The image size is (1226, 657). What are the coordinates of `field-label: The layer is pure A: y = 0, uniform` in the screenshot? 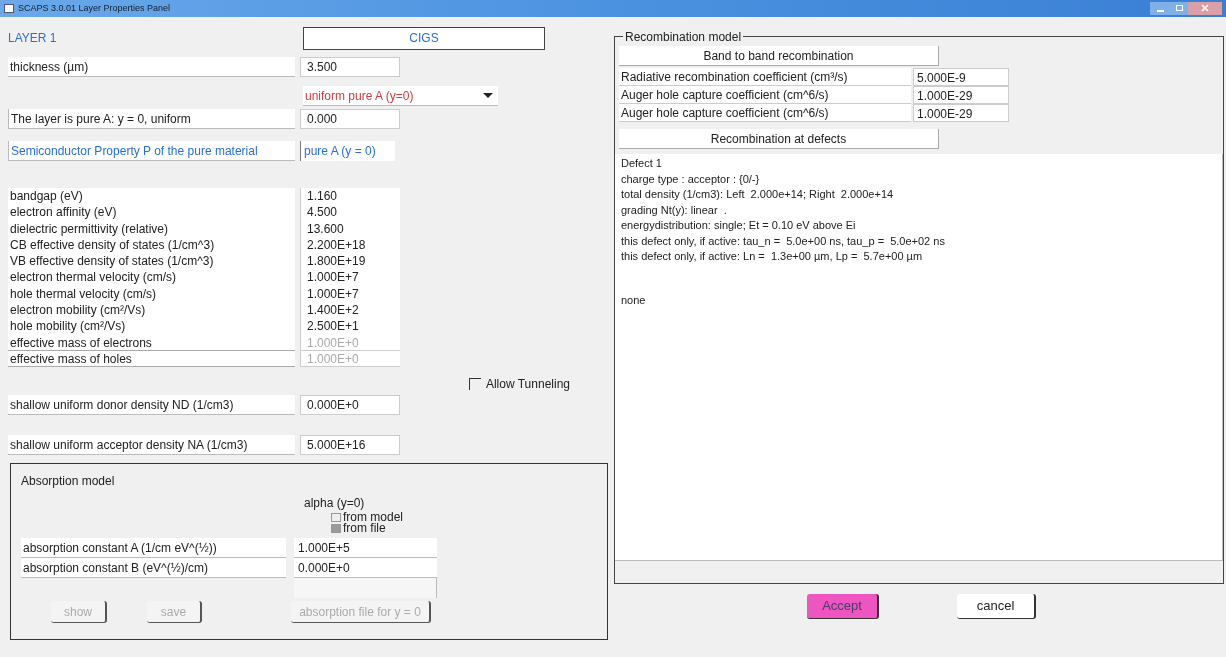 It's located at (151, 119).